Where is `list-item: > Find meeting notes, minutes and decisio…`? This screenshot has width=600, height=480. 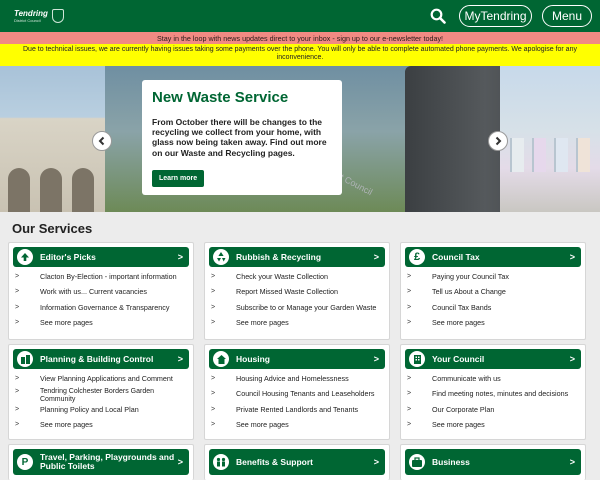 list-item: > Find meeting notes, minutes and decisio… is located at coordinates (493, 393).